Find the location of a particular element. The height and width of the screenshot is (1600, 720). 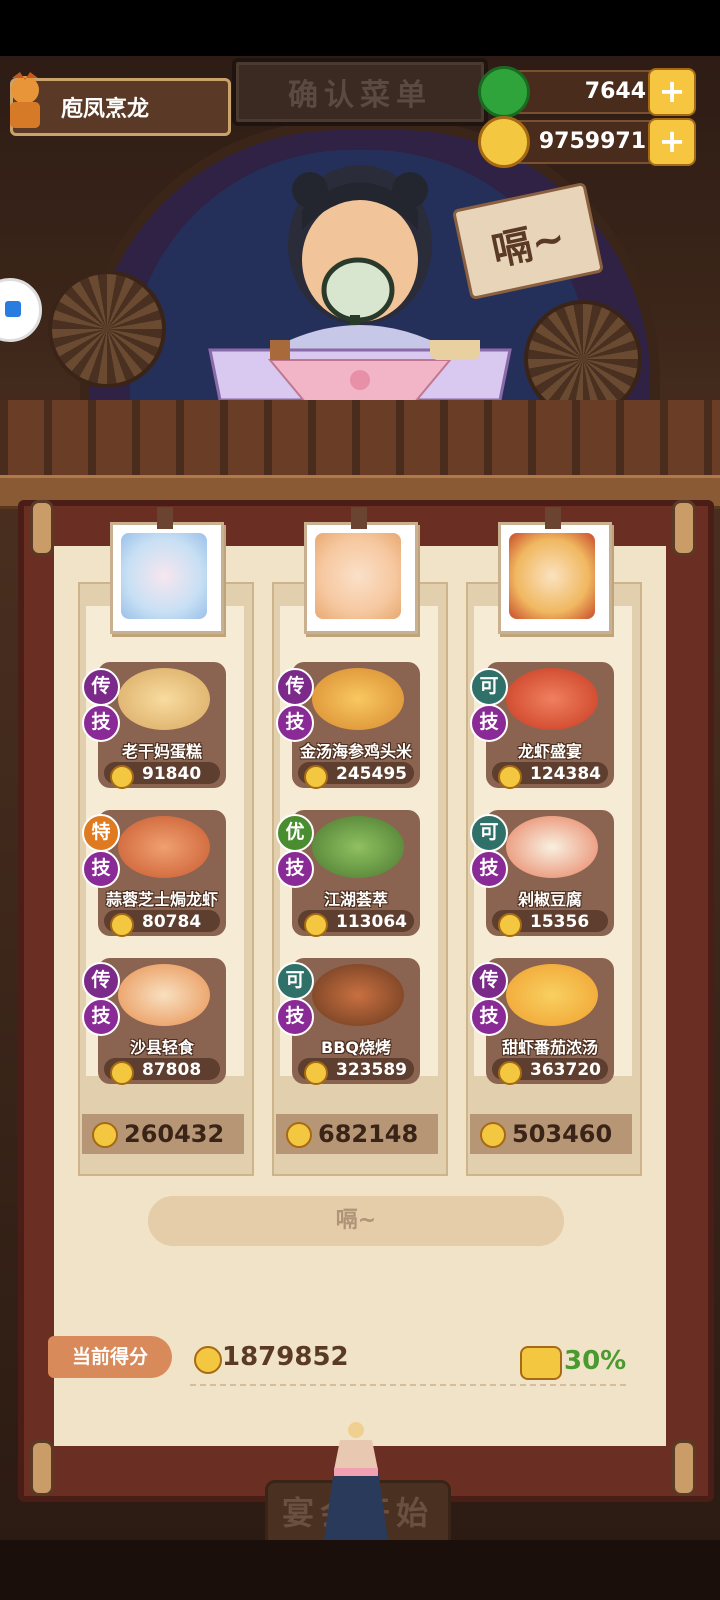

column-total: 682148 is located at coordinates (357, 1134).